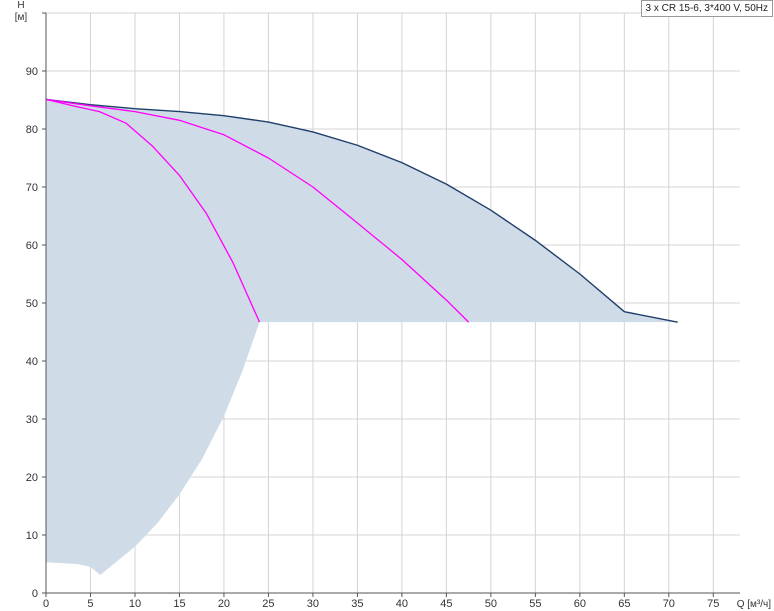 The image size is (774, 611). Describe the element at coordinates (713, 604) in the screenshot. I see `x-tick-label: 75` at that location.